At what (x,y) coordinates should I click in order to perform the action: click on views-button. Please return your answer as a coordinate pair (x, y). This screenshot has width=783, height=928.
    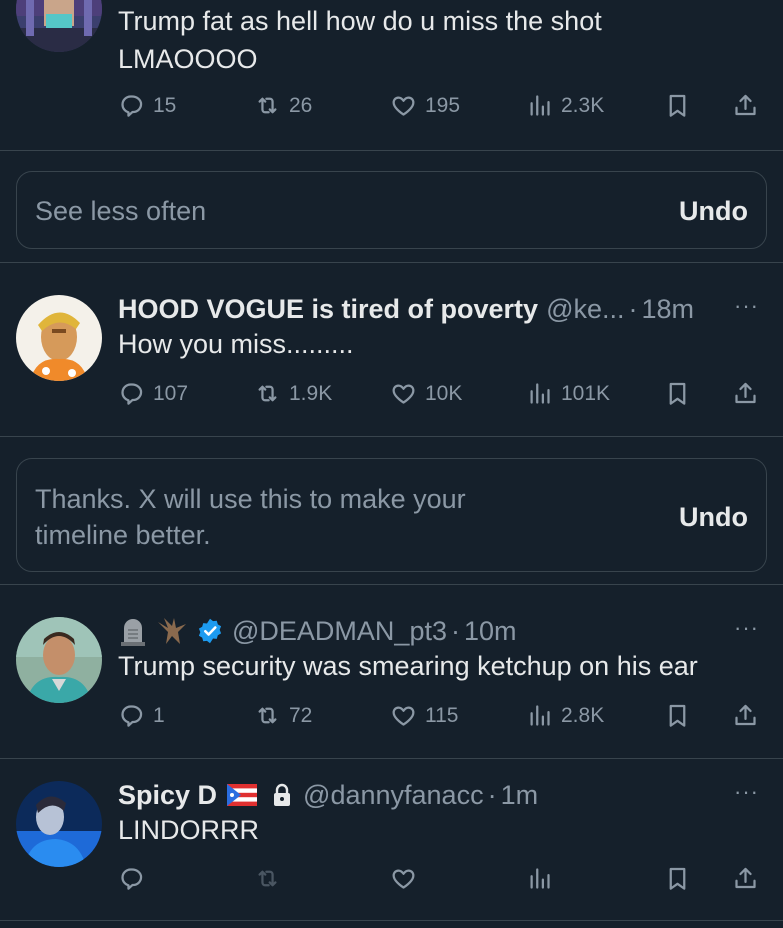
    Looking at the image, I should click on (539, 878).